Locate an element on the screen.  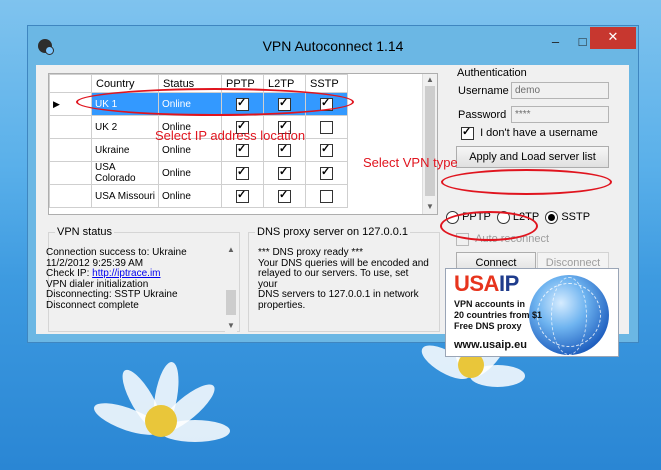
minimize-button: – is located at coordinates (555, 43).